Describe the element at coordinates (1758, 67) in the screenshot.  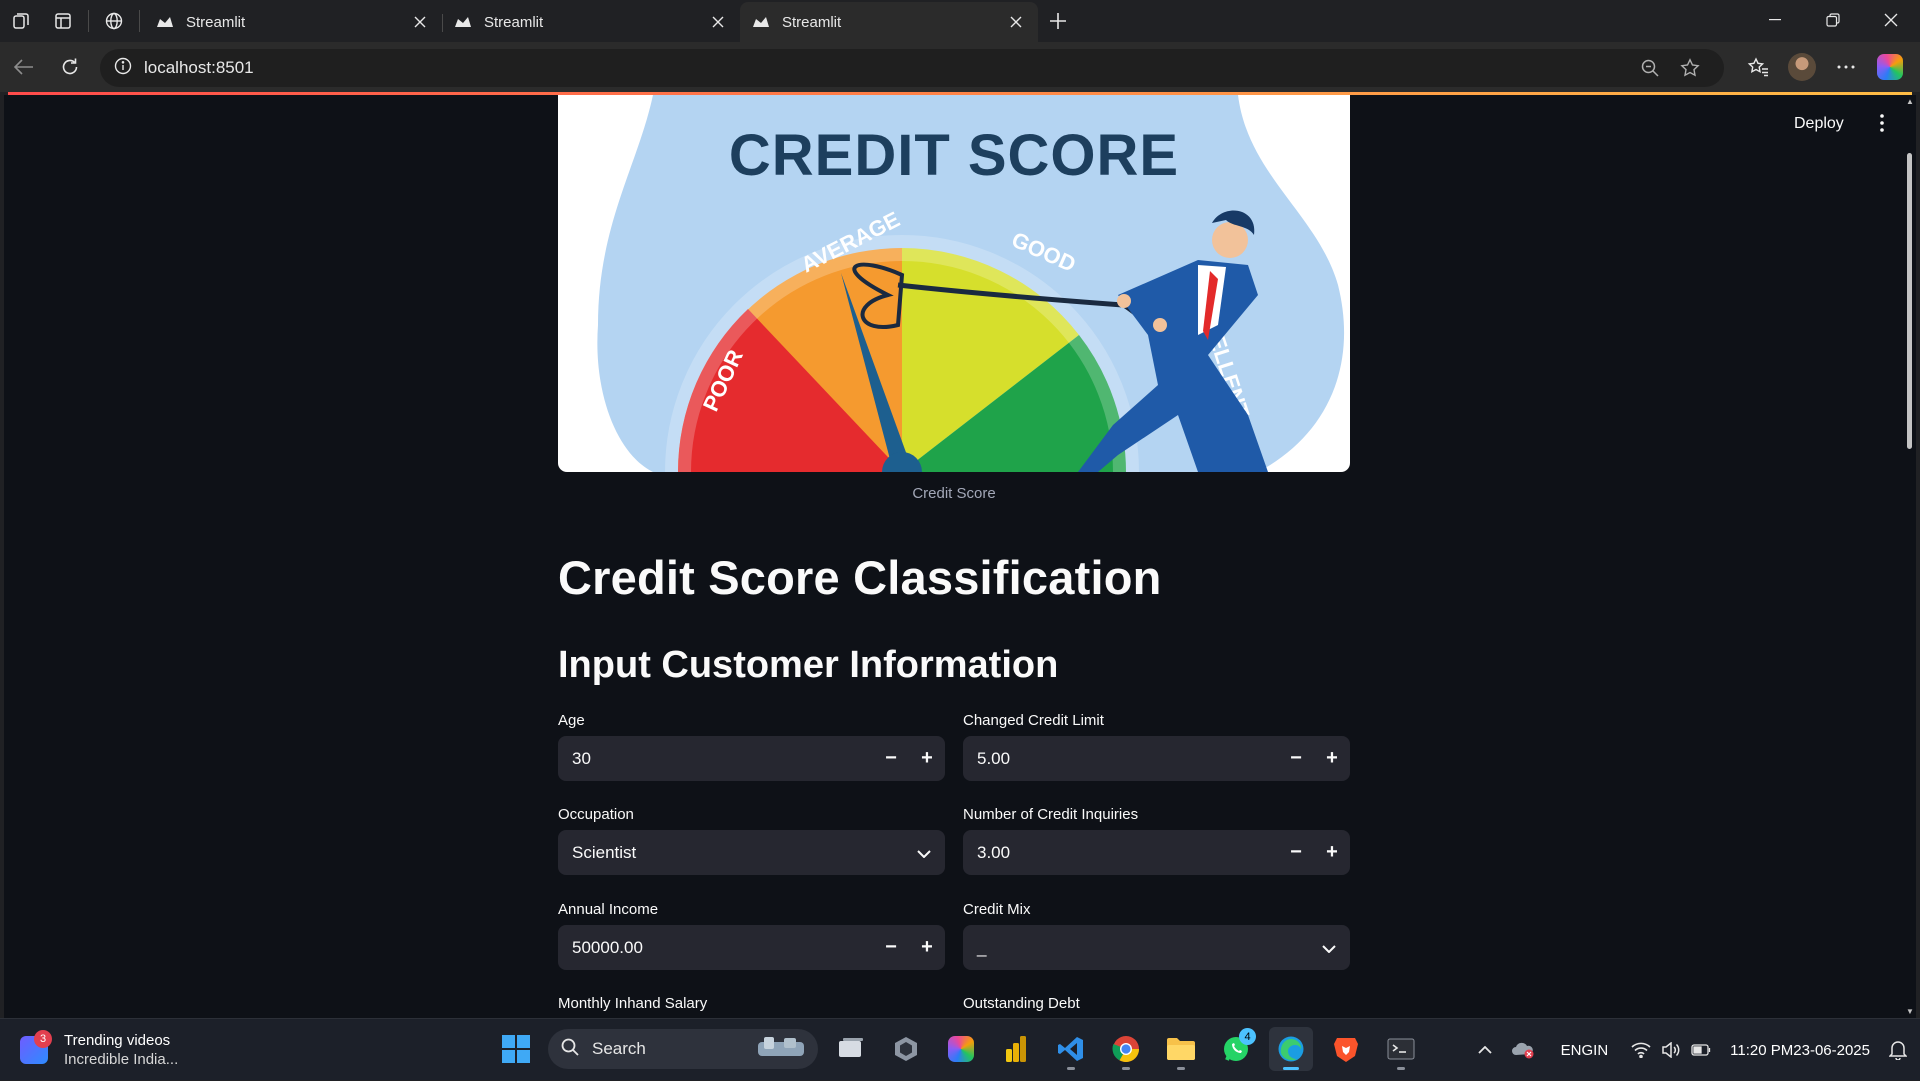
I see `favorites-icon` at that location.